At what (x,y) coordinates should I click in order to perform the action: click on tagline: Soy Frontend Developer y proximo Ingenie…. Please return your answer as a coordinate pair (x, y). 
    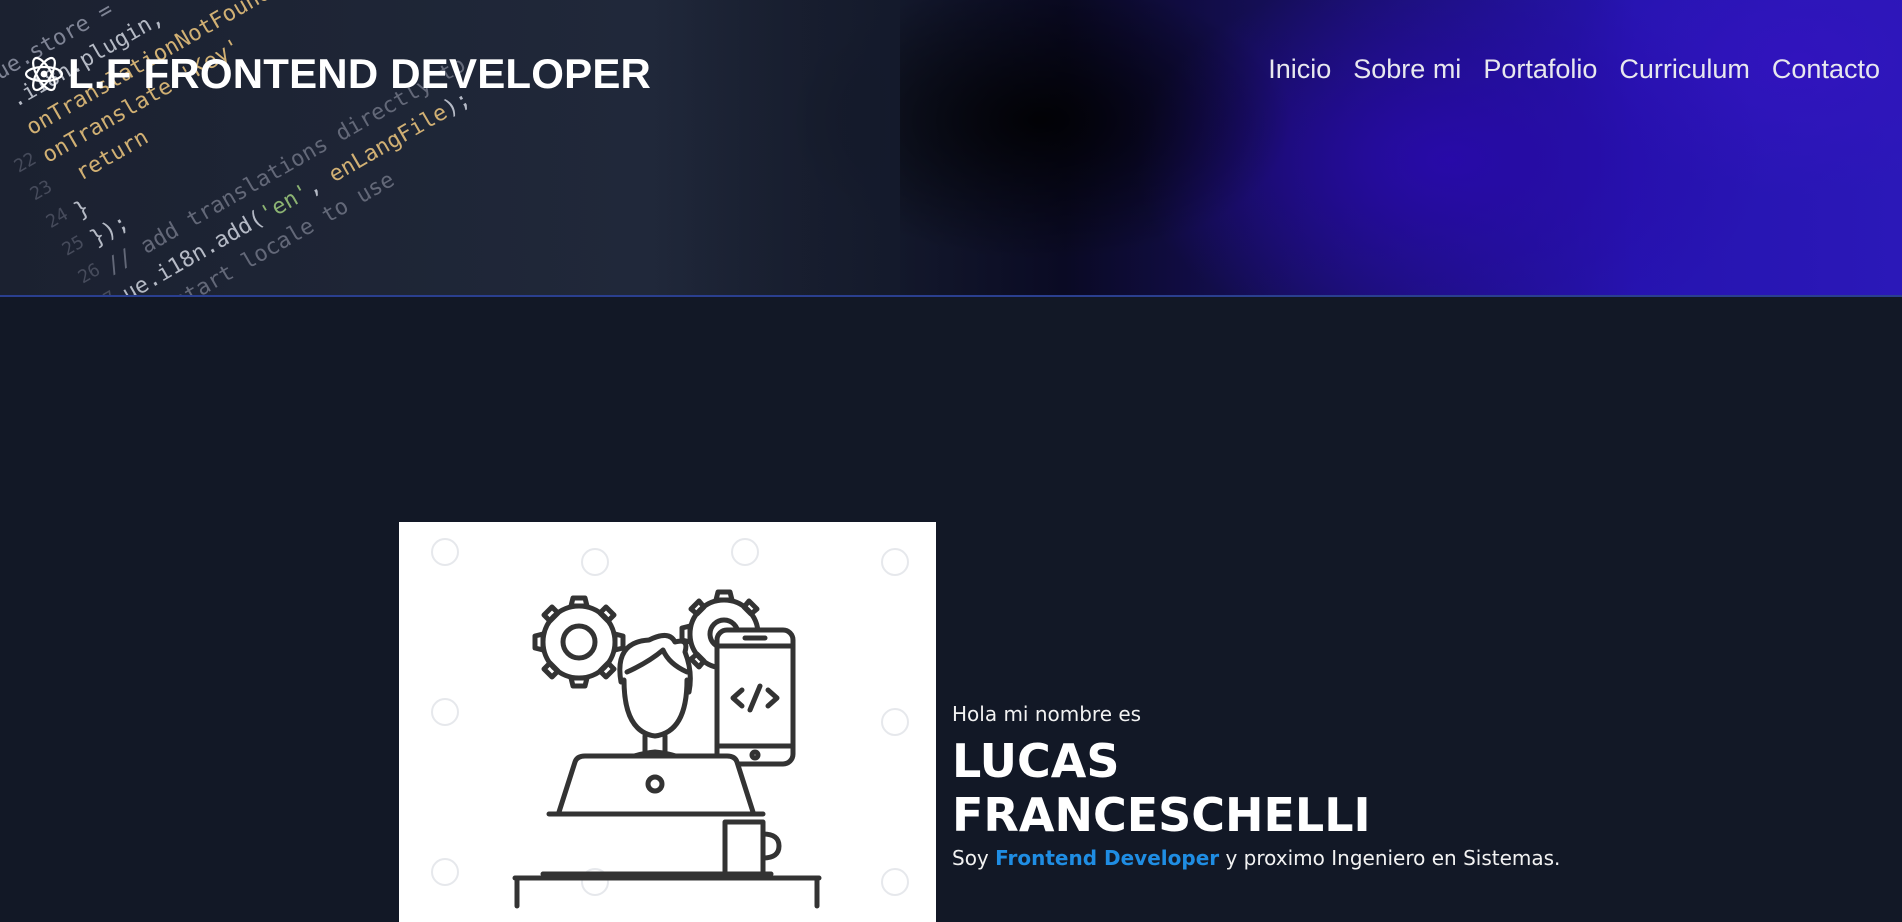
    Looking at the image, I should click on (1302, 858).